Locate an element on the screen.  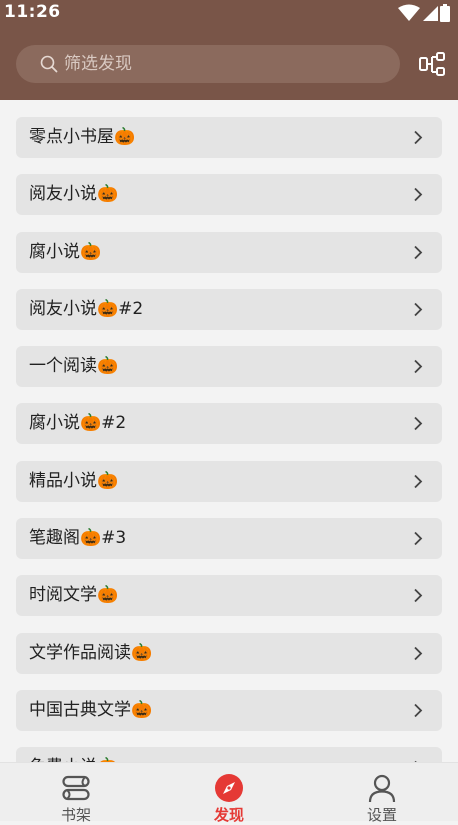
status-bar: 11:26 is located at coordinates (229, 14).